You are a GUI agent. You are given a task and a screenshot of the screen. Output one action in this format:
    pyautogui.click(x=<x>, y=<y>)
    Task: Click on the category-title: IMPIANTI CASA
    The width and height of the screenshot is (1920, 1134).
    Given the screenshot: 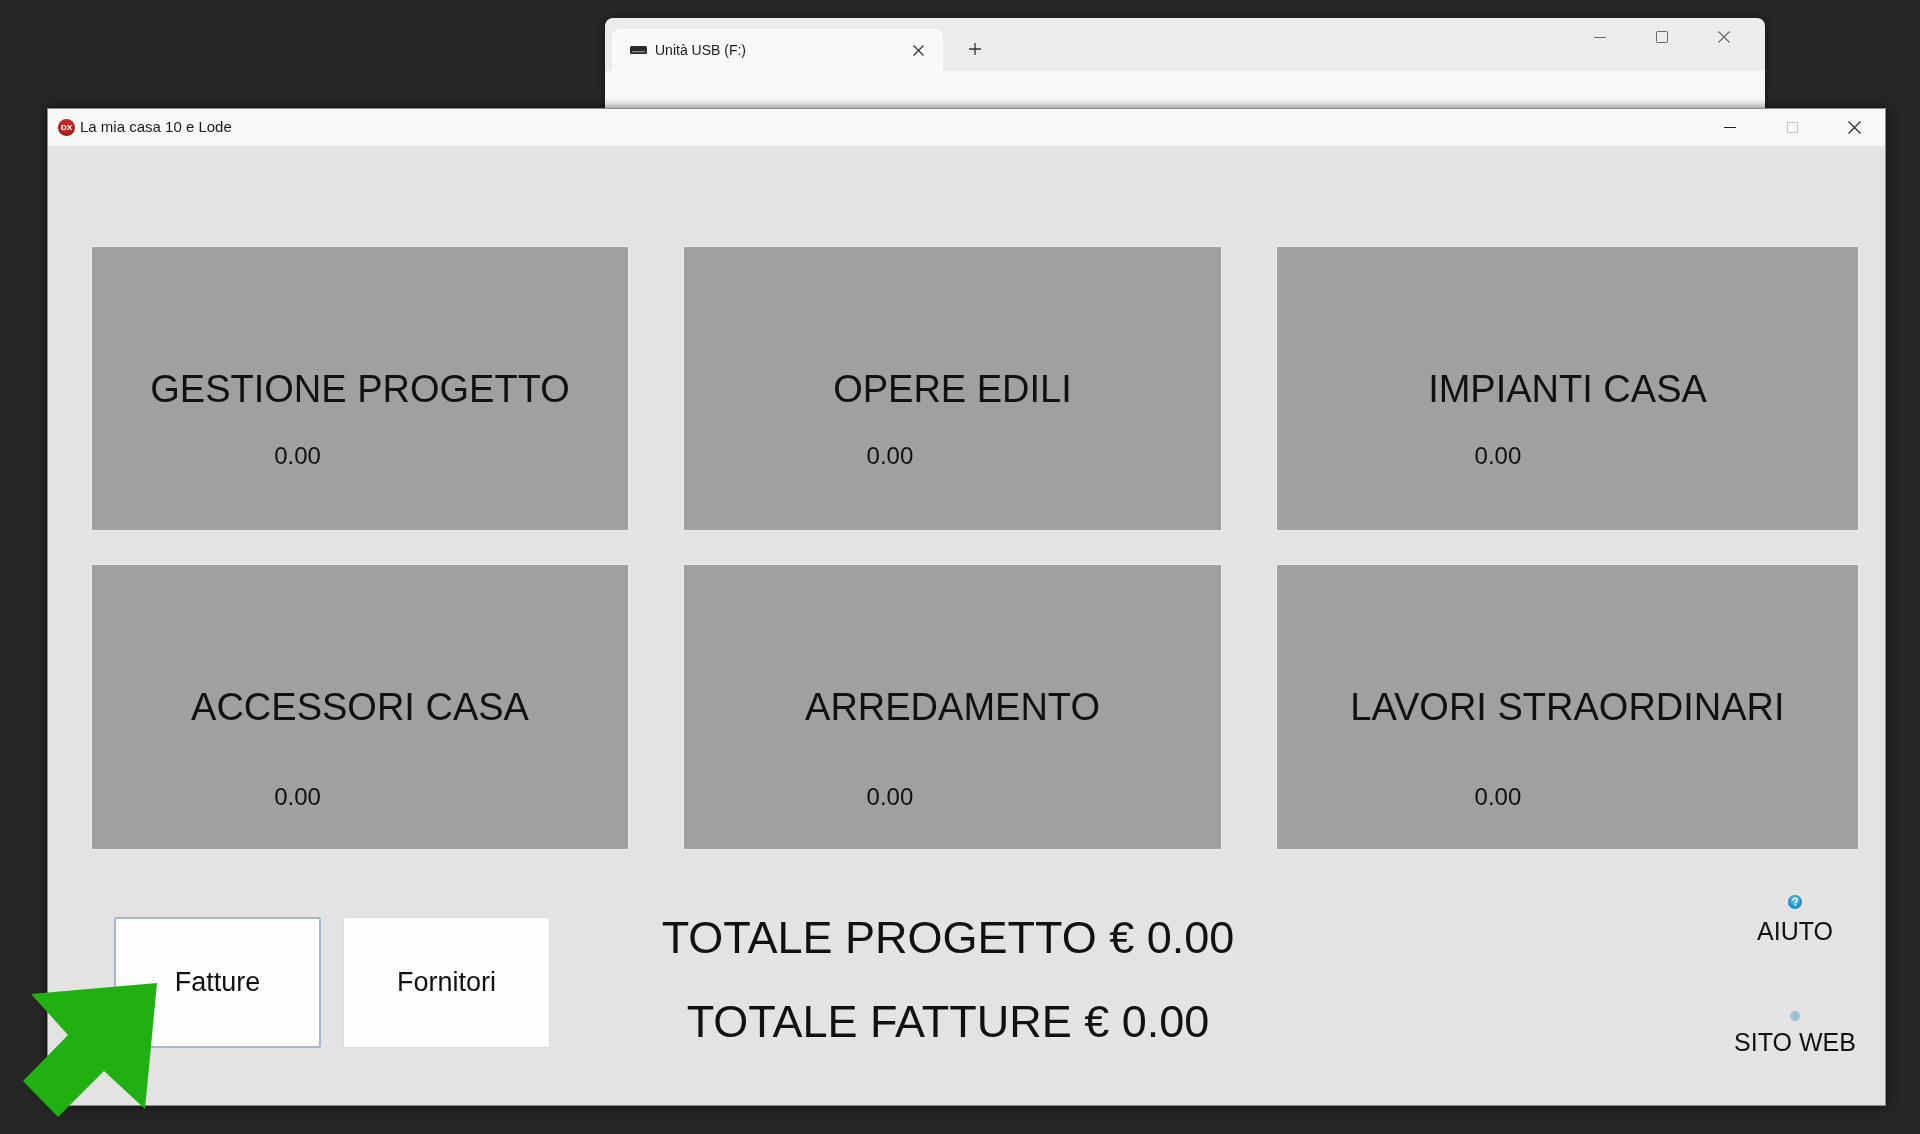 What is the action you would take?
    pyautogui.click(x=1567, y=389)
    